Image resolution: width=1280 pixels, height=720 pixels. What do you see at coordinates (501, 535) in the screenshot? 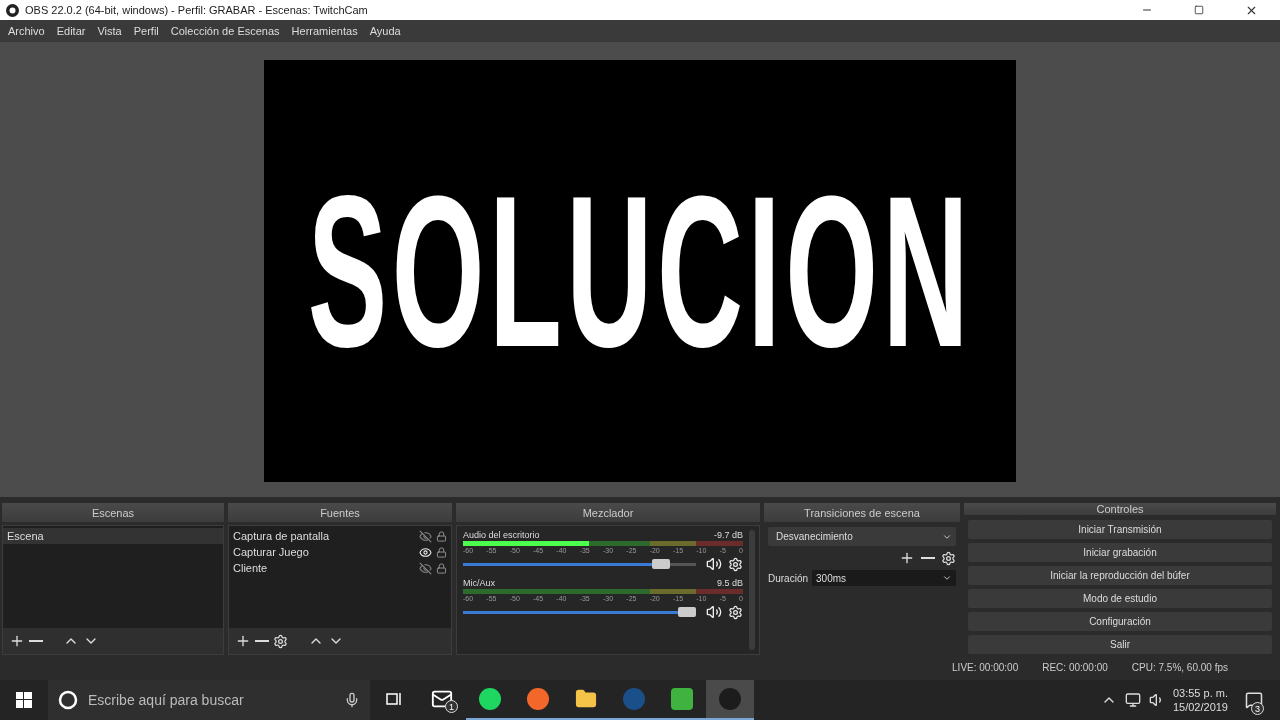
I see `channel-name: Audio del escritorio` at bounding box center [501, 535].